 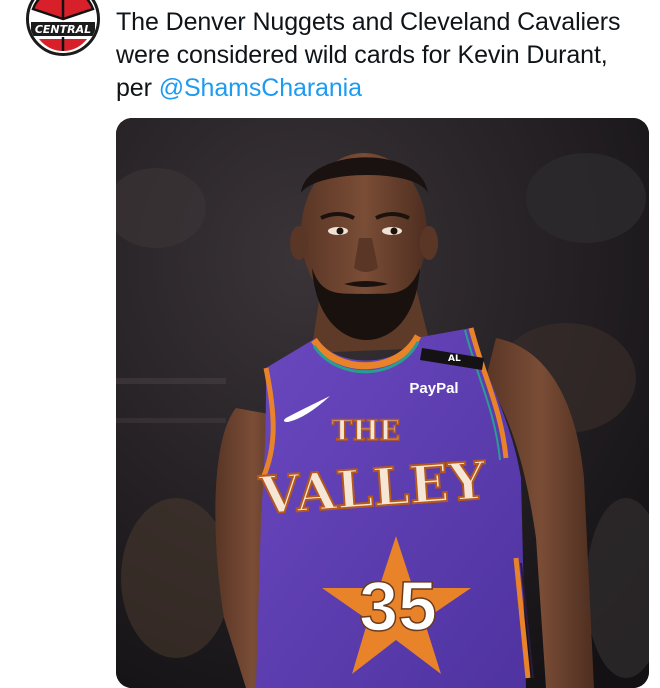 What do you see at coordinates (433, 388) in the screenshot?
I see `sponsor-patch: PayPal` at bounding box center [433, 388].